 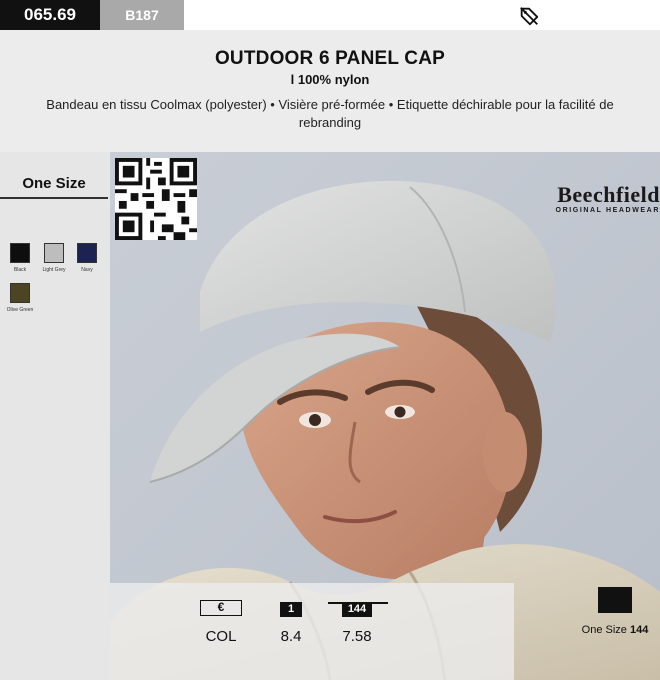 What do you see at coordinates (221, 608) in the screenshot?
I see `currency-box: €` at bounding box center [221, 608].